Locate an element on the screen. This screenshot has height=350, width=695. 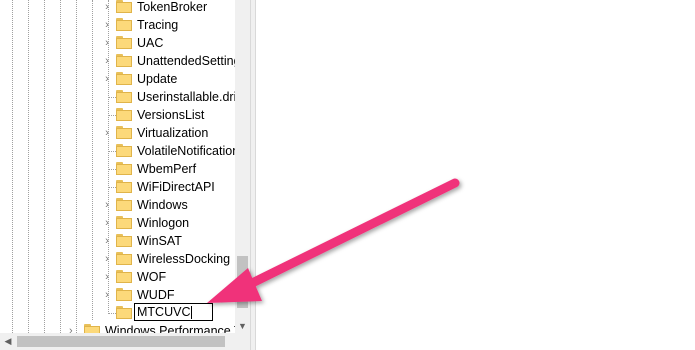
tree-item-label: Virtualization is located at coordinates (173, 133).